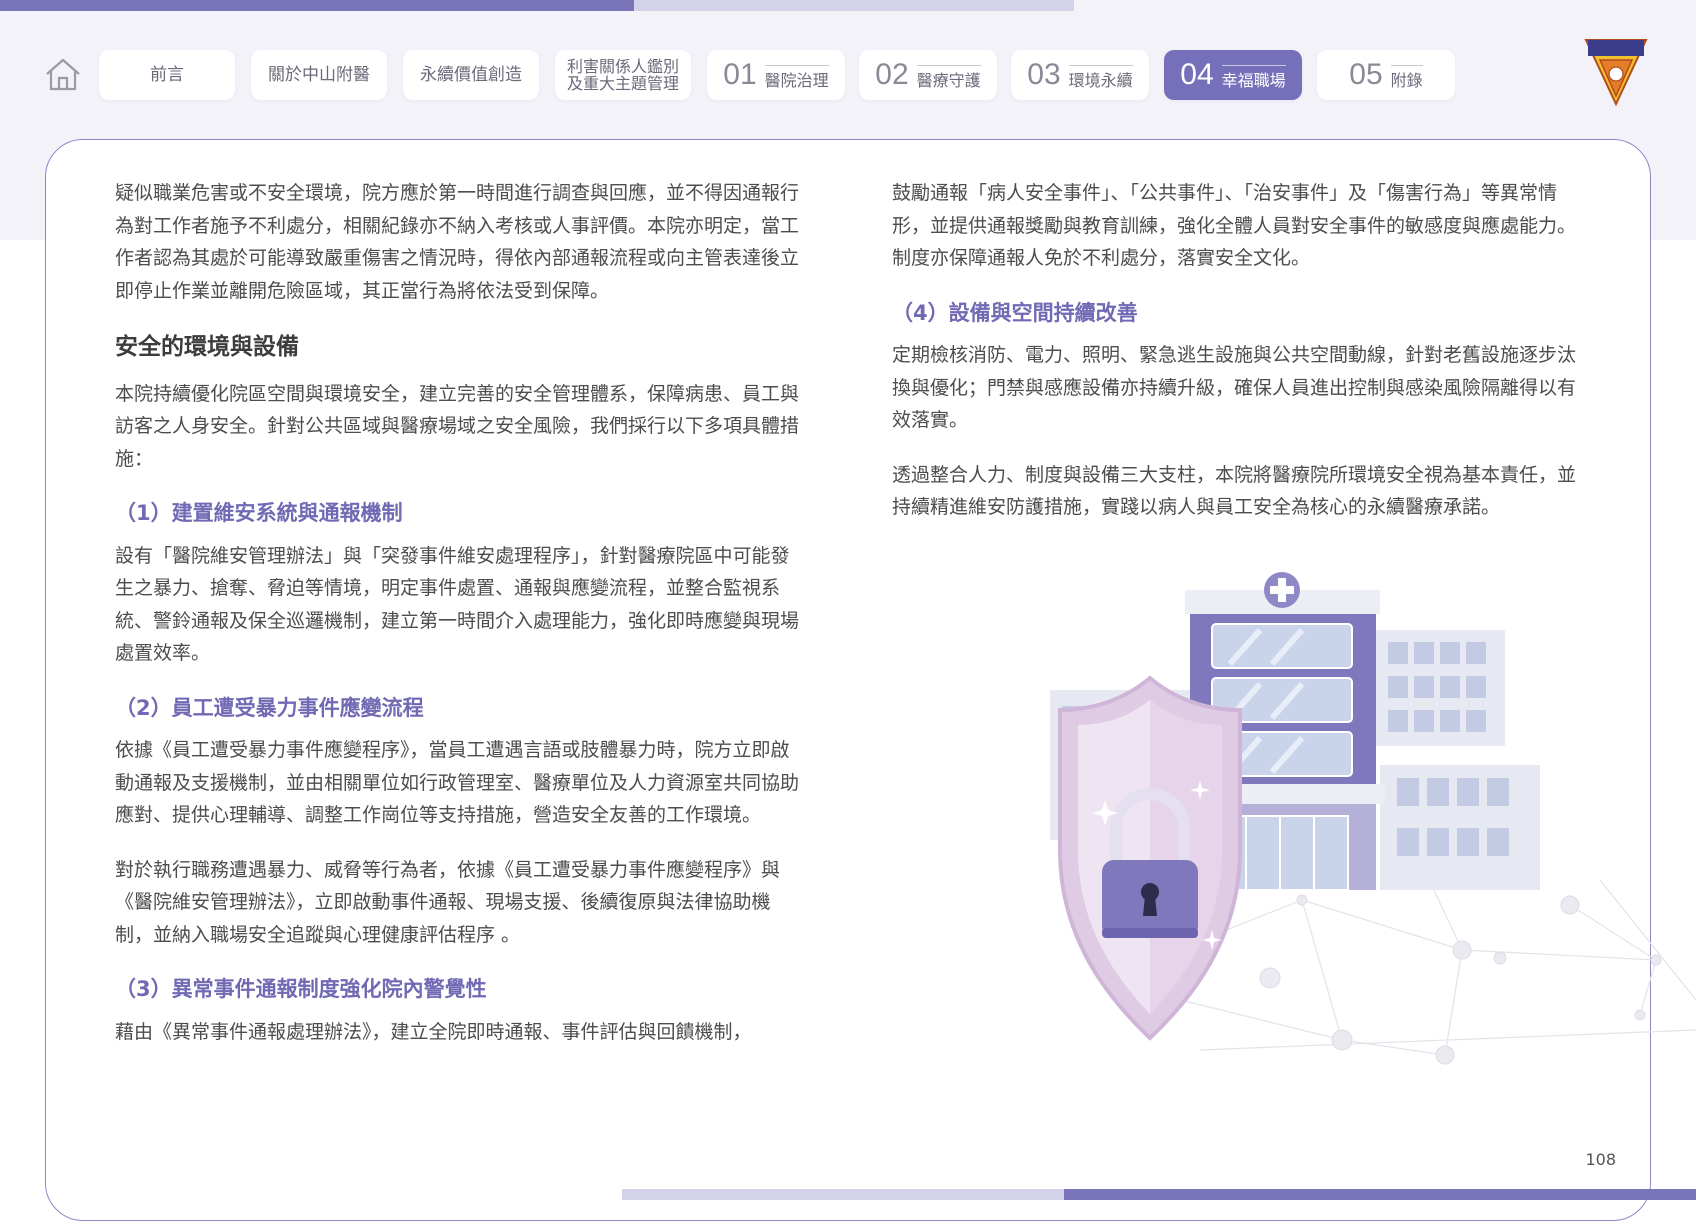 Image resolution: width=1696 pixels, height=1221 pixels. I want to click on tab-label: 永續價值創造, so click(471, 75).